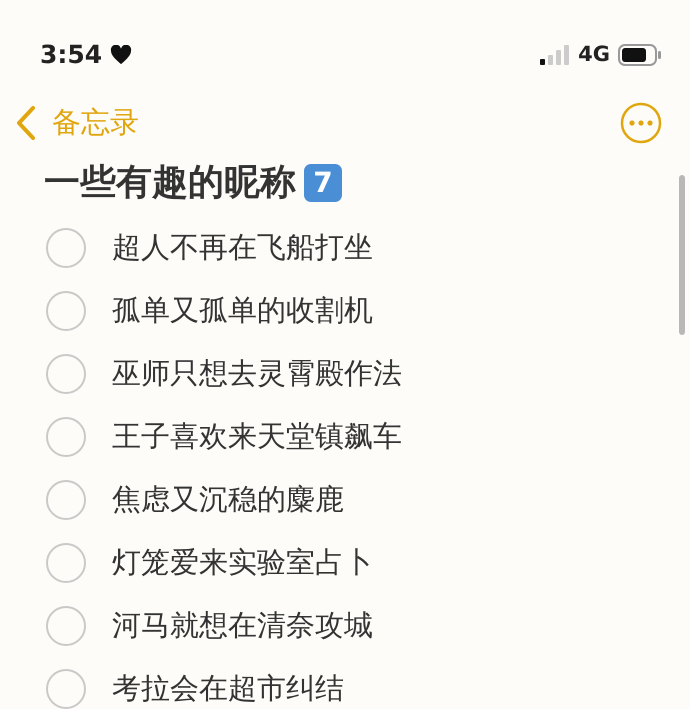  Describe the element at coordinates (242, 247) in the screenshot. I see `checklist-item-text: 超人不再在飞船打坐` at that location.